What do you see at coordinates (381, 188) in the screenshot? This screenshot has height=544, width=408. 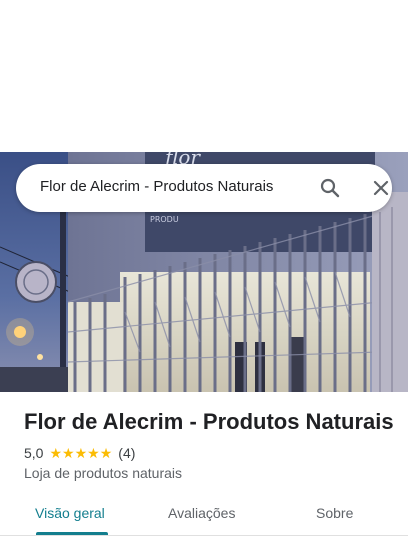 I see `close-icon` at bounding box center [381, 188].